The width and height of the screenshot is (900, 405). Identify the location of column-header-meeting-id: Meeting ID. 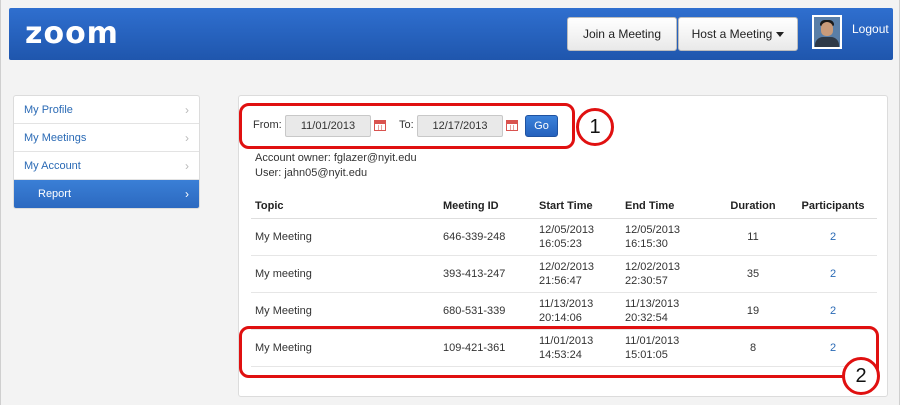
(487, 206).